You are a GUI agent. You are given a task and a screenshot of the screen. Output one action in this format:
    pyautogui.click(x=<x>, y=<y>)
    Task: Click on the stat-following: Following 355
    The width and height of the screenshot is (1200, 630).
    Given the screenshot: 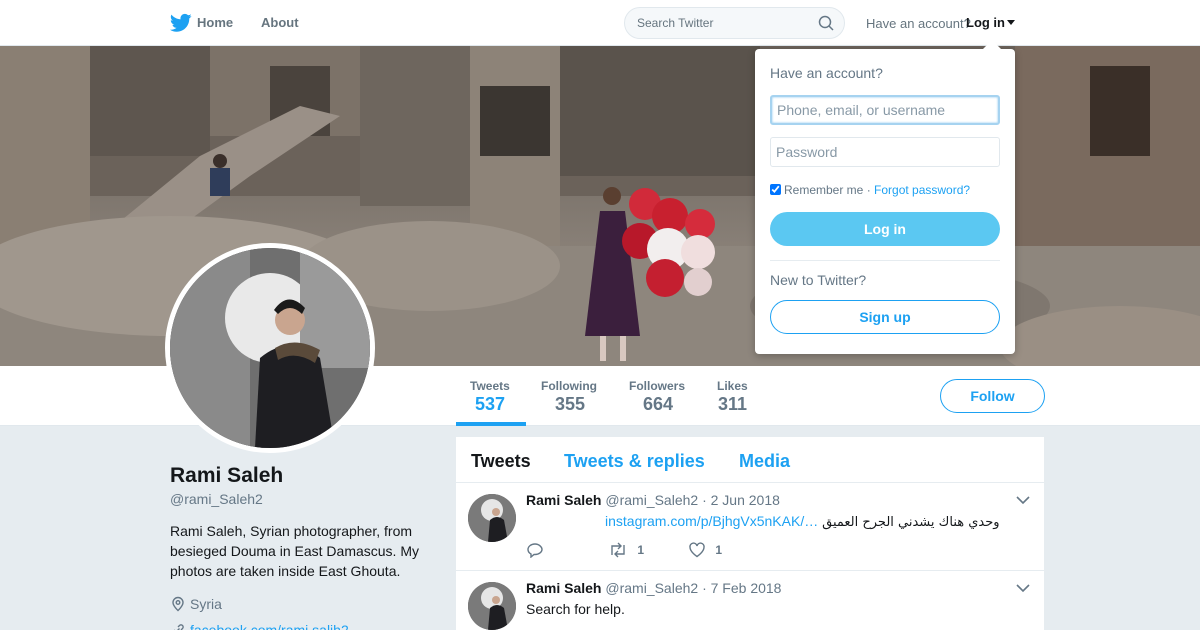 What is the action you would take?
    pyautogui.click(x=571, y=396)
    